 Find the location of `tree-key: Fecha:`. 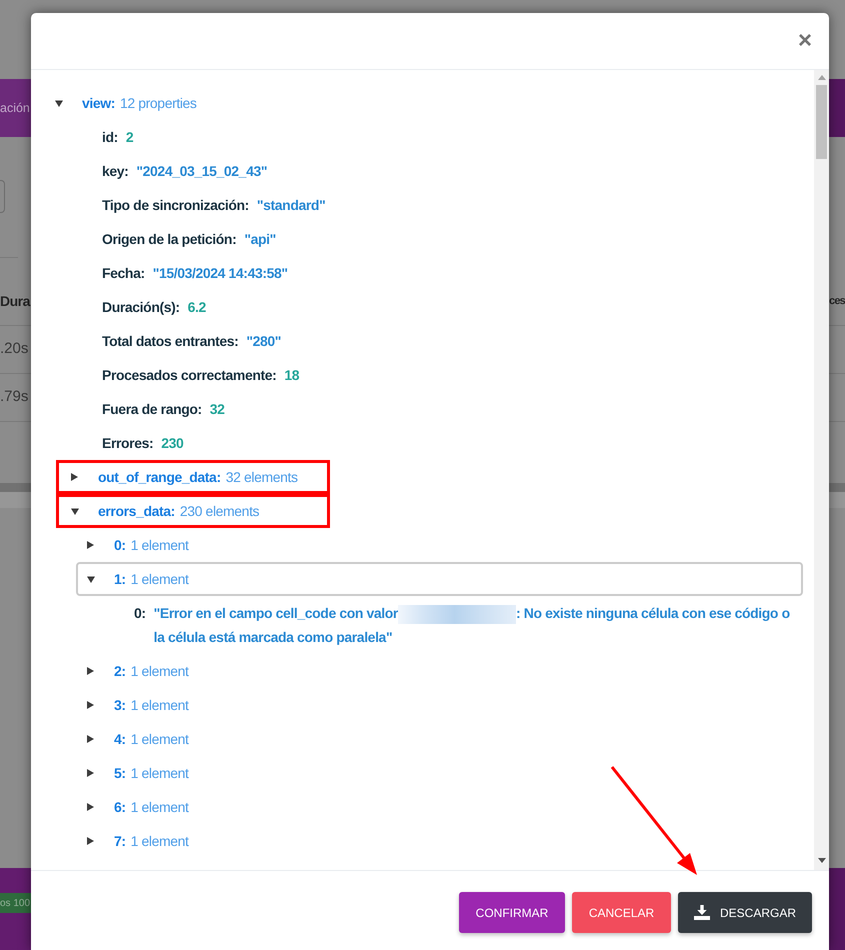

tree-key: Fecha: is located at coordinates (123, 273).